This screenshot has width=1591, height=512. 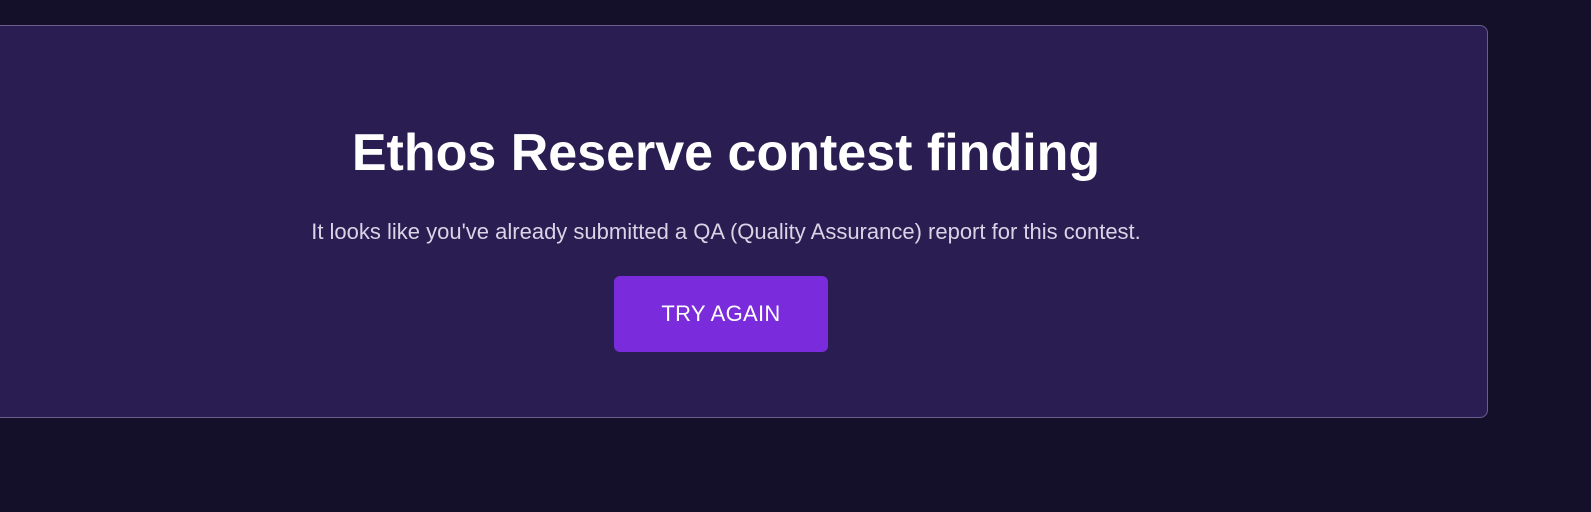 I want to click on card-title: Ethos Reserve contest finding, so click(x=726, y=153).